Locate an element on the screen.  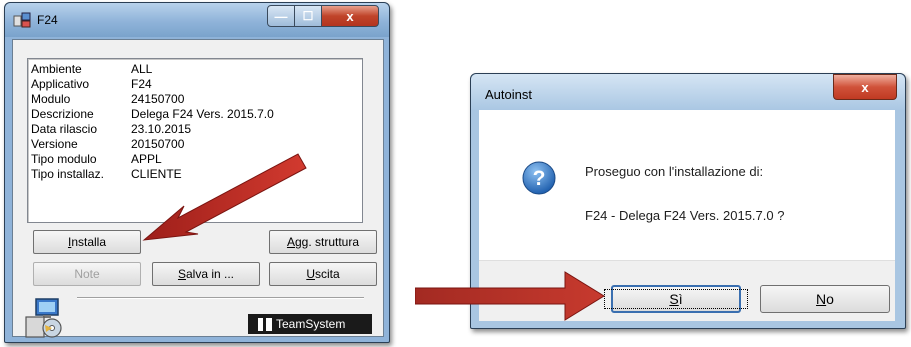
teamsystem-logo-text: TeamSystem is located at coordinates (311, 324).